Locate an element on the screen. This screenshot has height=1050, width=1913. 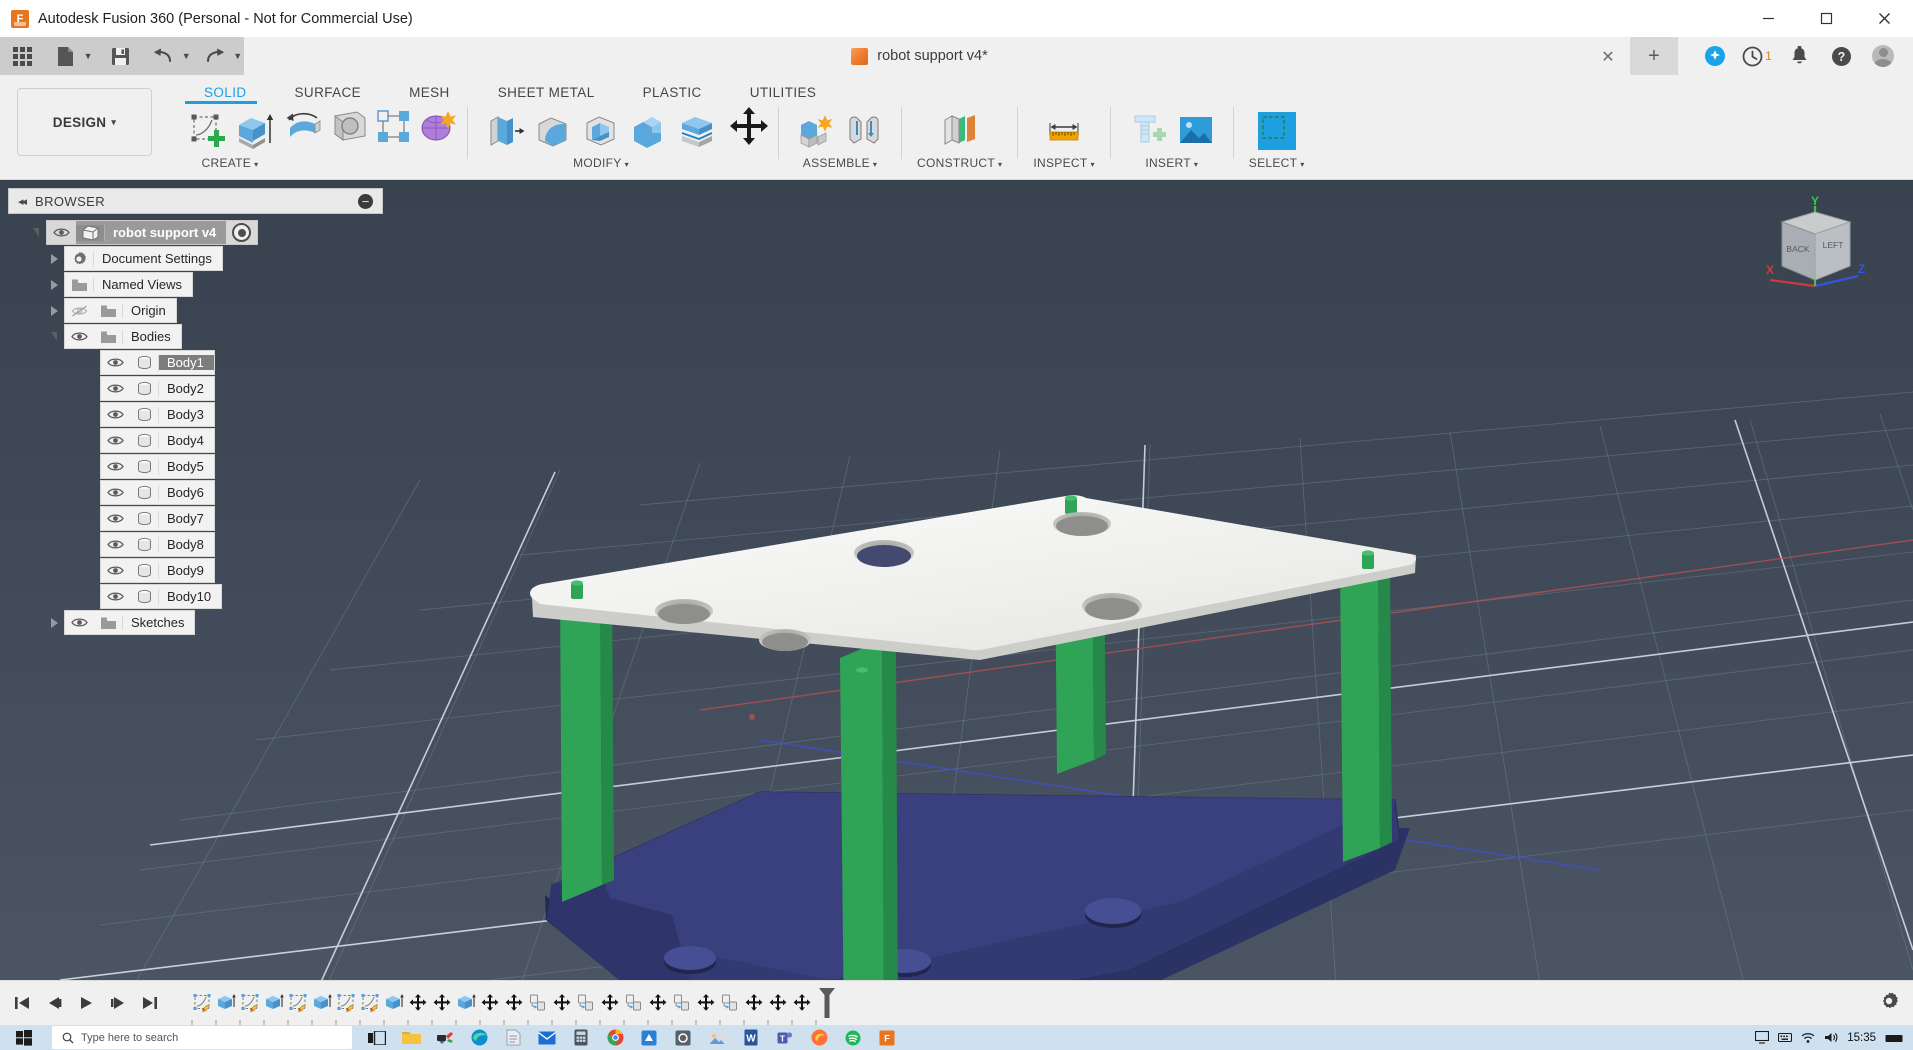
redo-icon is located at coordinates (214, 56).